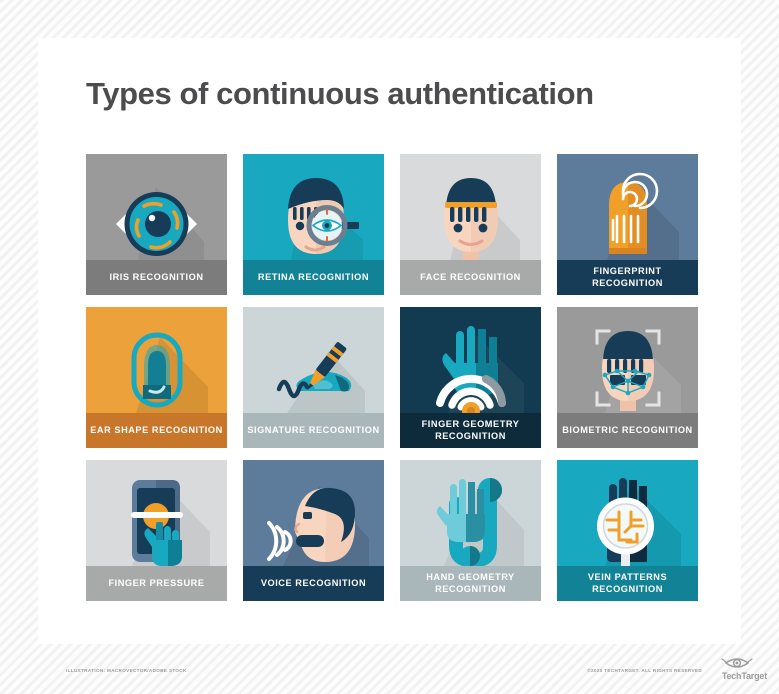 Image resolution: width=779 pixels, height=694 pixels. What do you see at coordinates (470, 224) in the screenshot?
I see `tile-face-recognition: FACE RECOGNITION` at bounding box center [470, 224].